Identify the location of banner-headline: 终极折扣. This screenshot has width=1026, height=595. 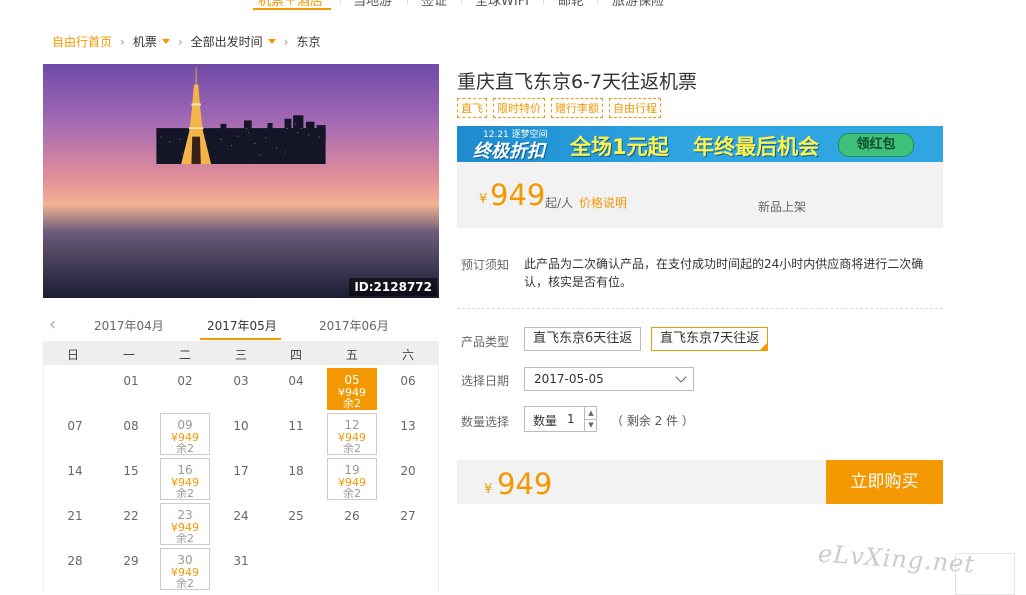
(509, 151).